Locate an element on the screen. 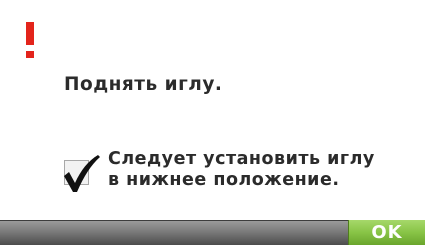  instruction-note-line-1: Следует установить иглу is located at coordinates (241, 159).